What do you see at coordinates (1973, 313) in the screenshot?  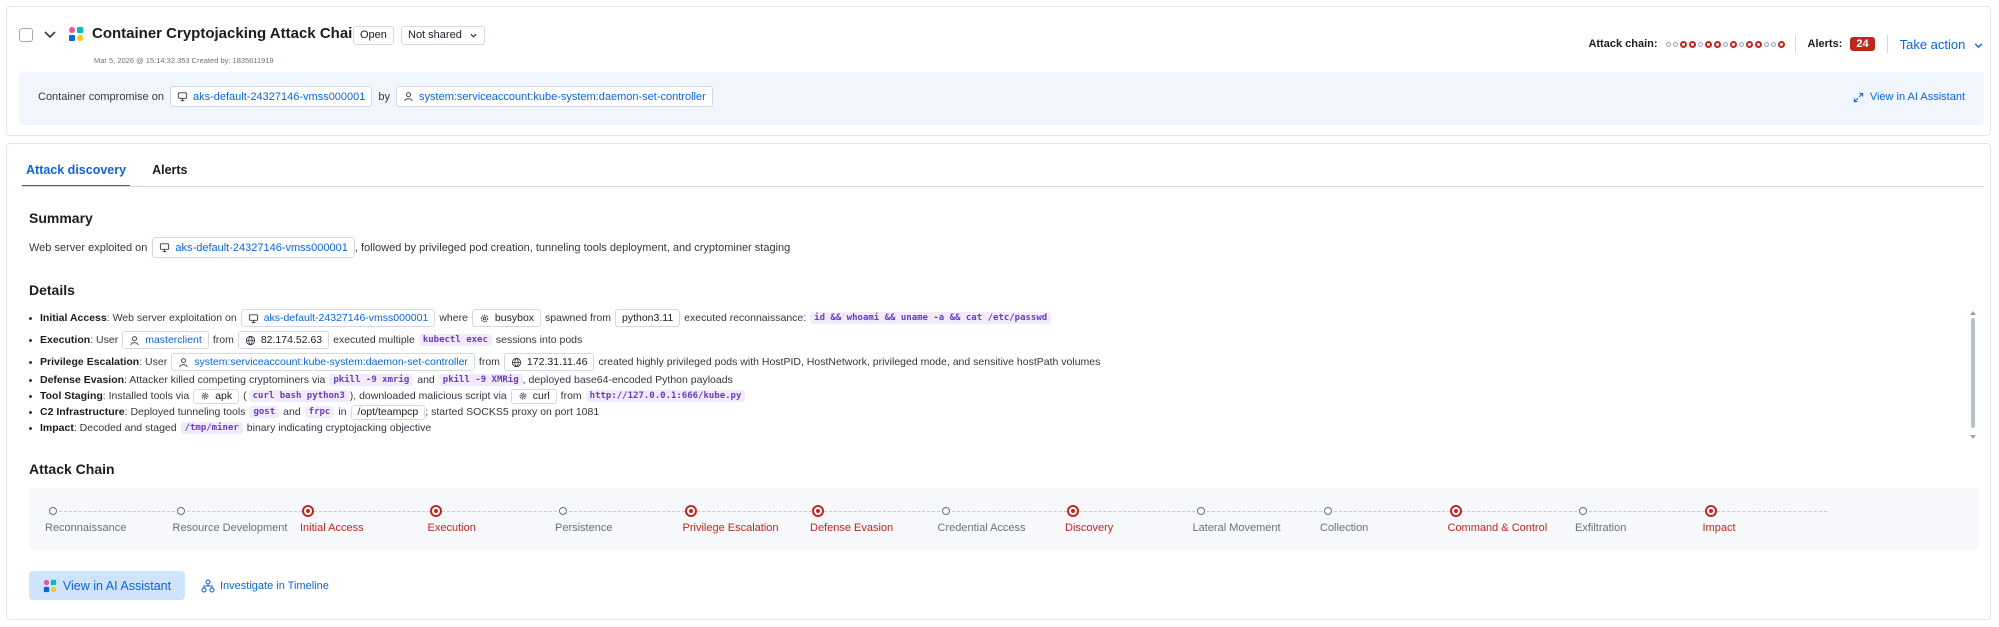 I see `scroll-up-icon` at bounding box center [1973, 313].